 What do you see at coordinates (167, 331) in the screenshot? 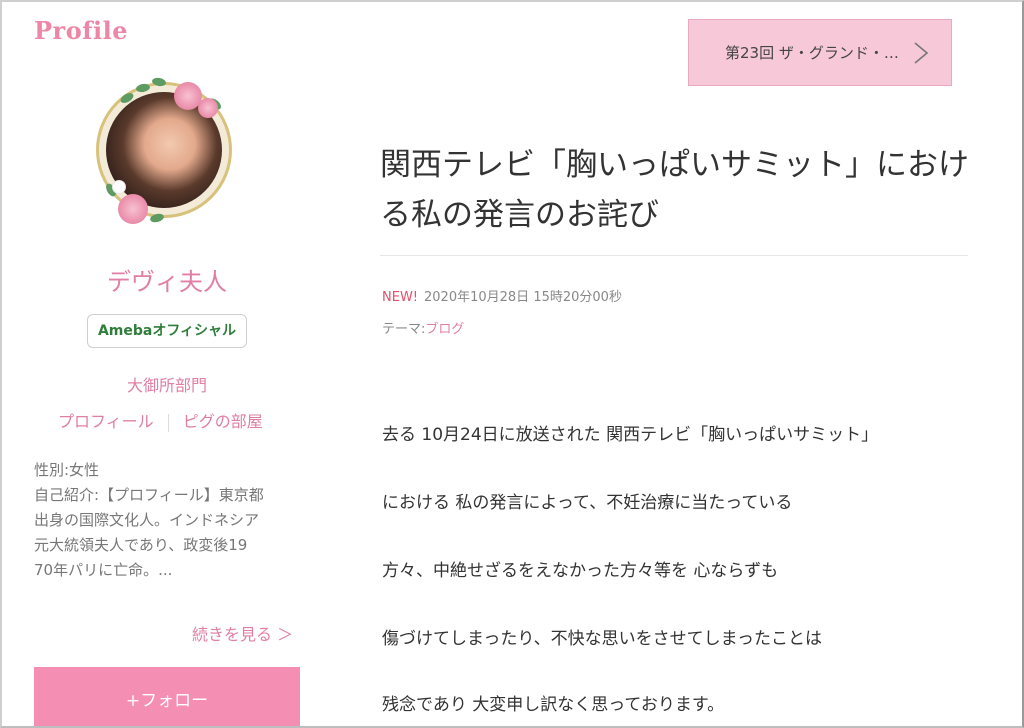
I see `official-badge: Amebaオフィシャル` at bounding box center [167, 331].